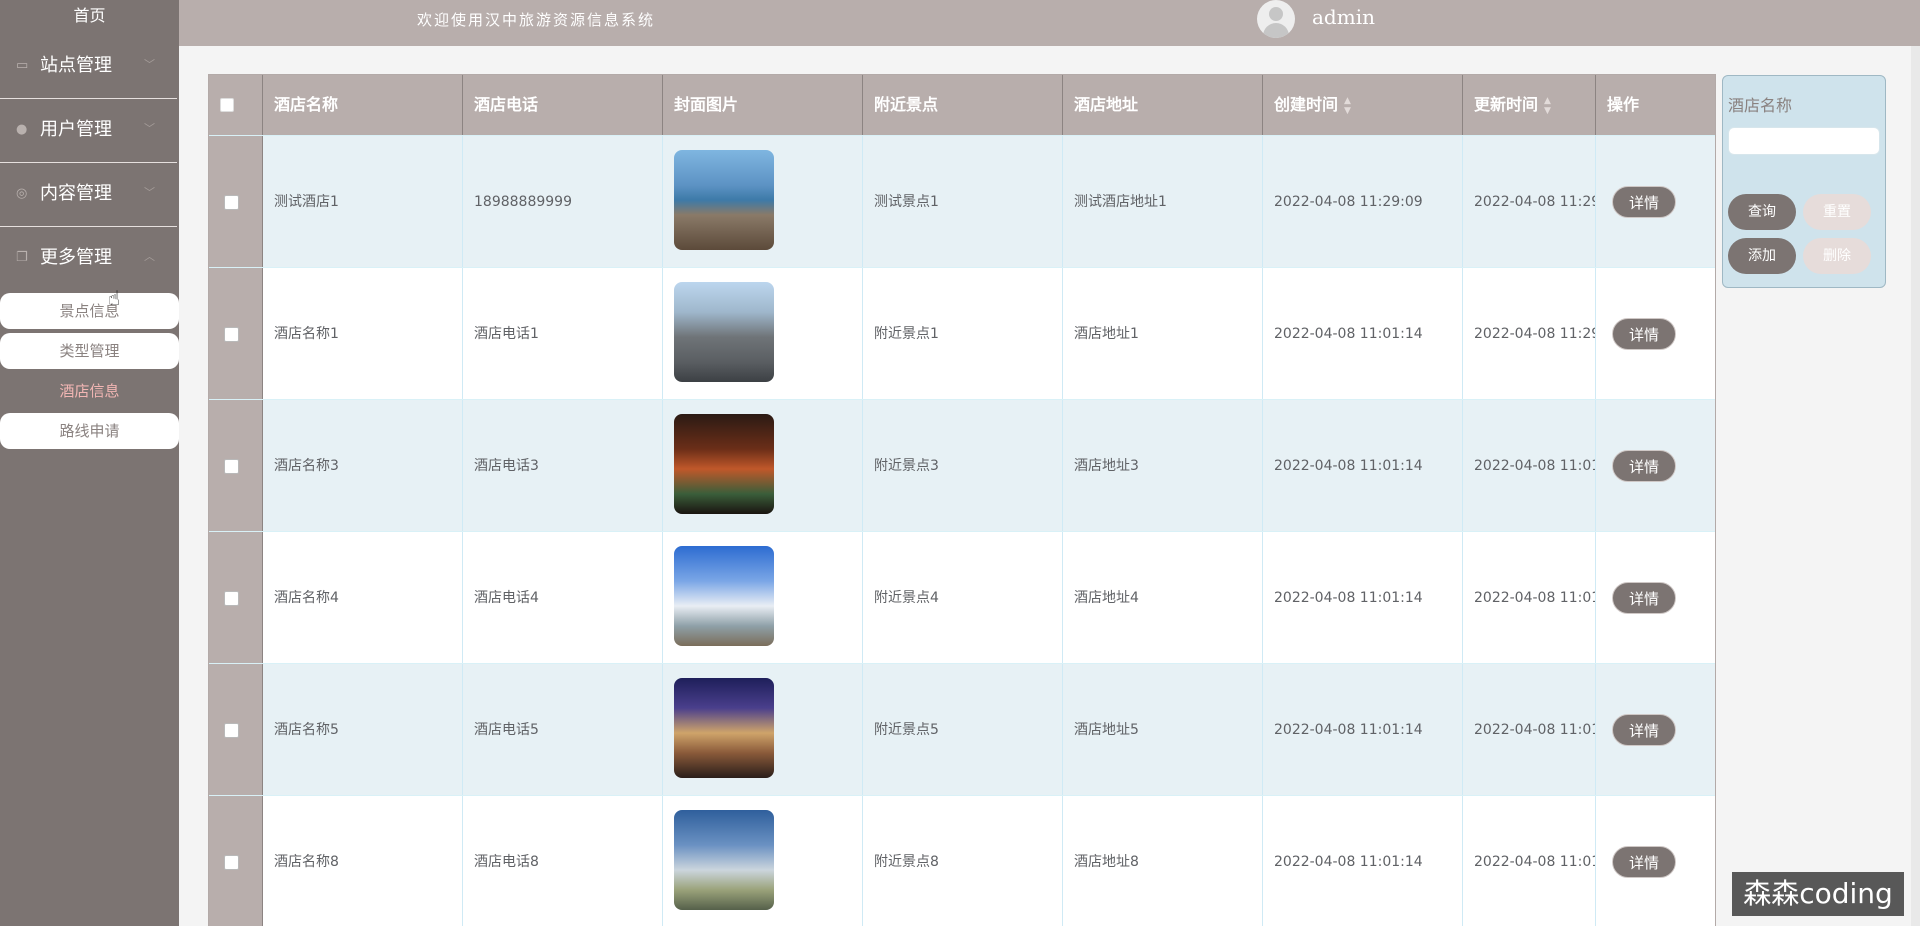 This screenshot has width=1920, height=926. What do you see at coordinates (1529, 105) in the screenshot?
I see `column-header-updated: 更新时间 ▲ ▼` at bounding box center [1529, 105].